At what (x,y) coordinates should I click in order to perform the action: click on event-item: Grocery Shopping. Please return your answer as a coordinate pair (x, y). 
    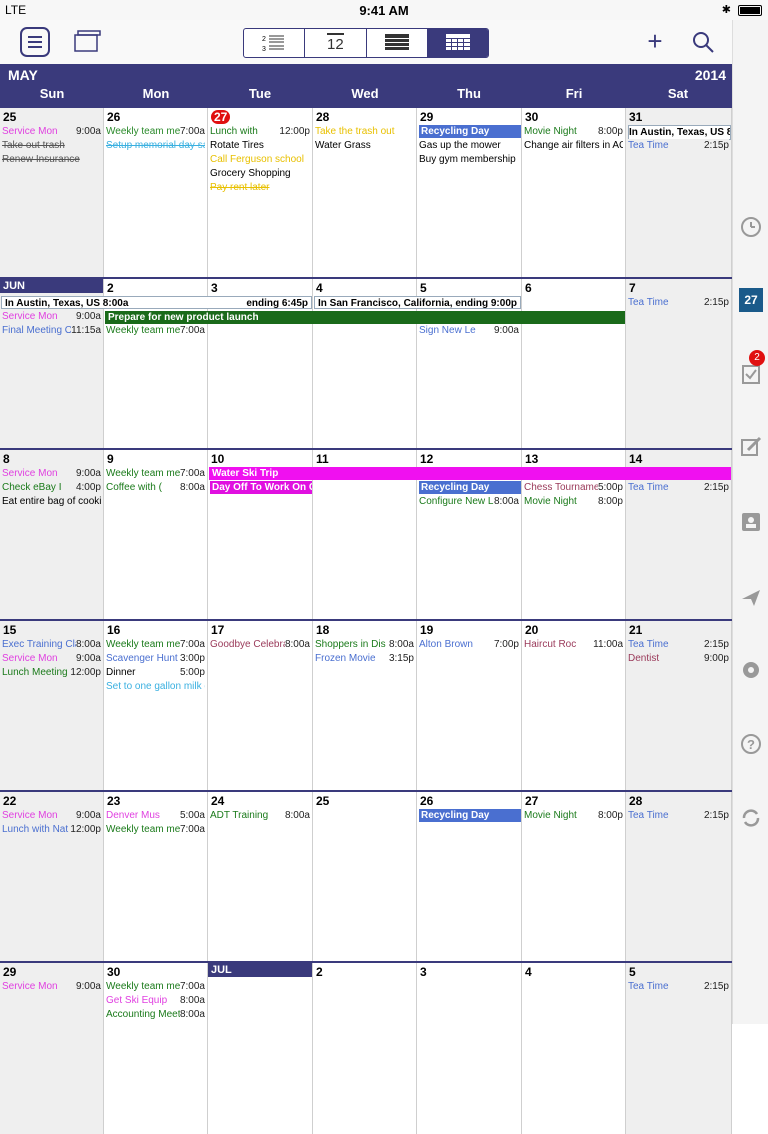
    Looking at the image, I should click on (260, 173).